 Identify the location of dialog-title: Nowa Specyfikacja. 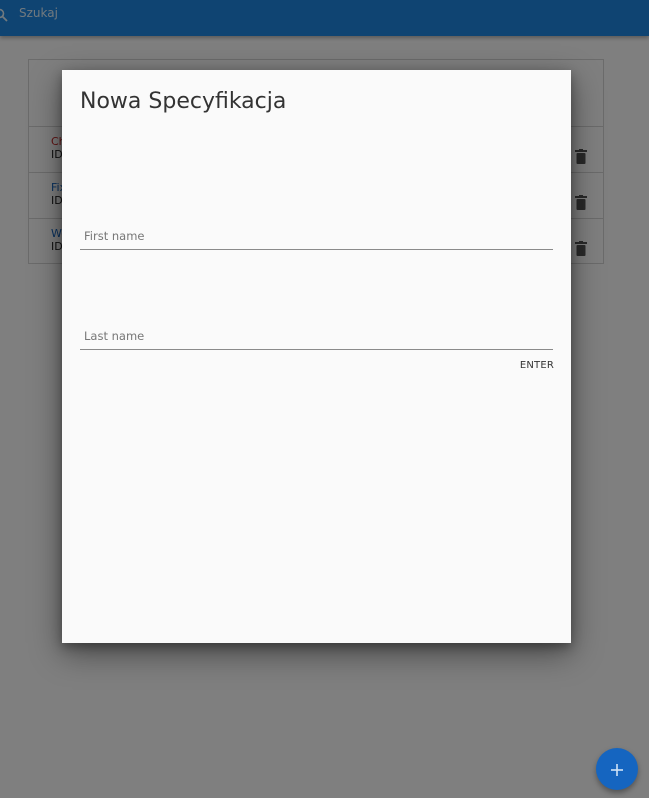
(183, 101).